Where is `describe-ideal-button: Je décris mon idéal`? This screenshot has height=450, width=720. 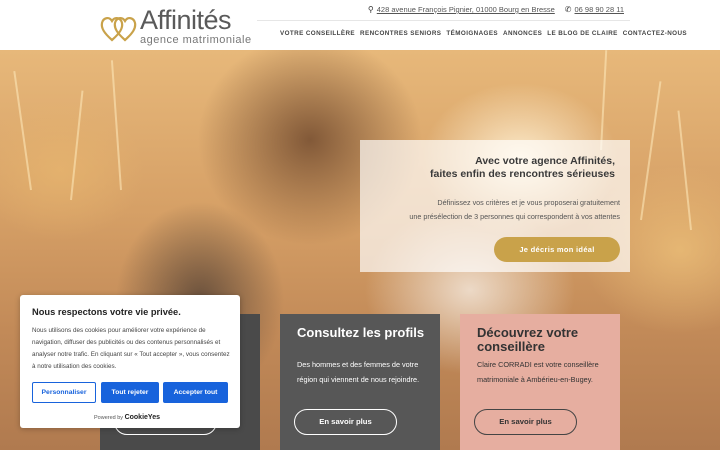 describe-ideal-button: Je décris mon idéal is located at coordinates (557, 249).